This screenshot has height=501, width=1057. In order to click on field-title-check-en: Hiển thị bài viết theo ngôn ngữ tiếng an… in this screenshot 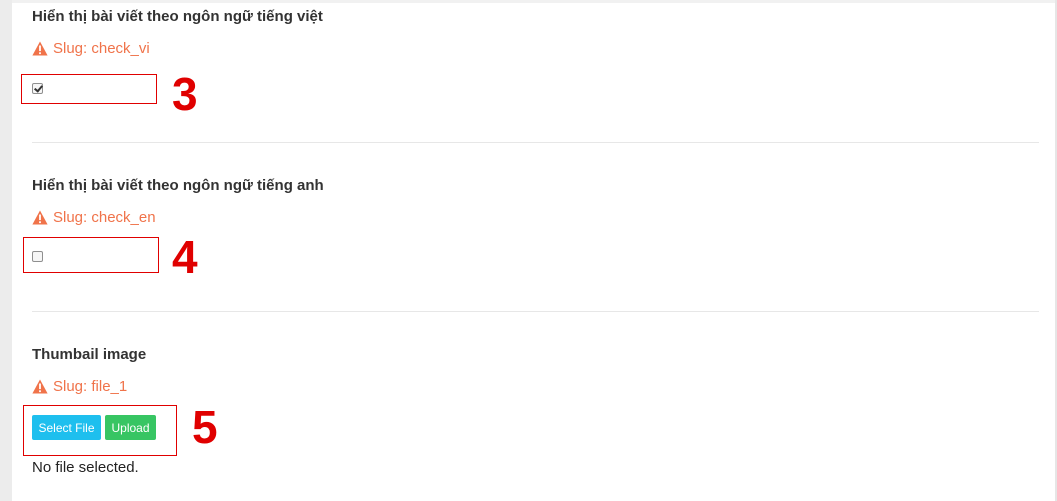, I will do `click(178, 185)`.